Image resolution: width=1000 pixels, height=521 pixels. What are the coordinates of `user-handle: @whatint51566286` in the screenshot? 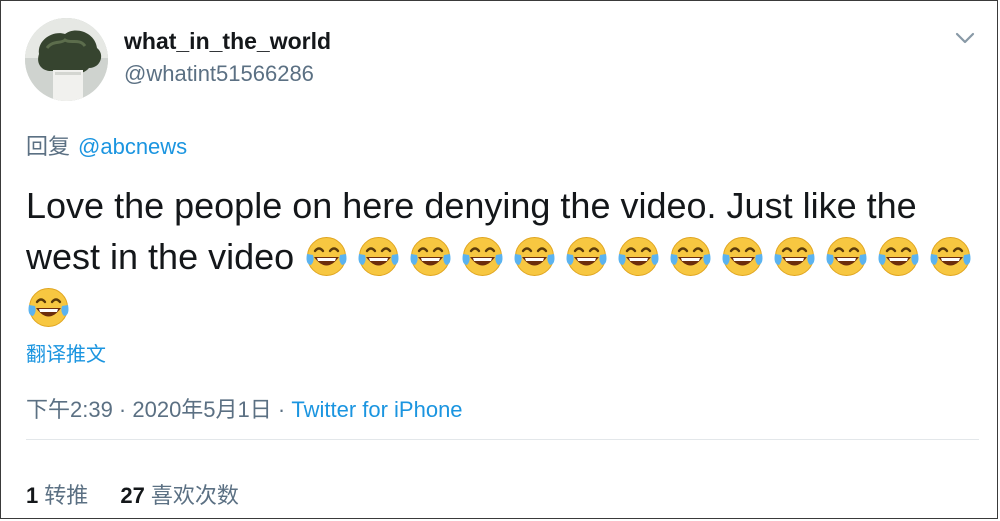 It's located at (219, 74).